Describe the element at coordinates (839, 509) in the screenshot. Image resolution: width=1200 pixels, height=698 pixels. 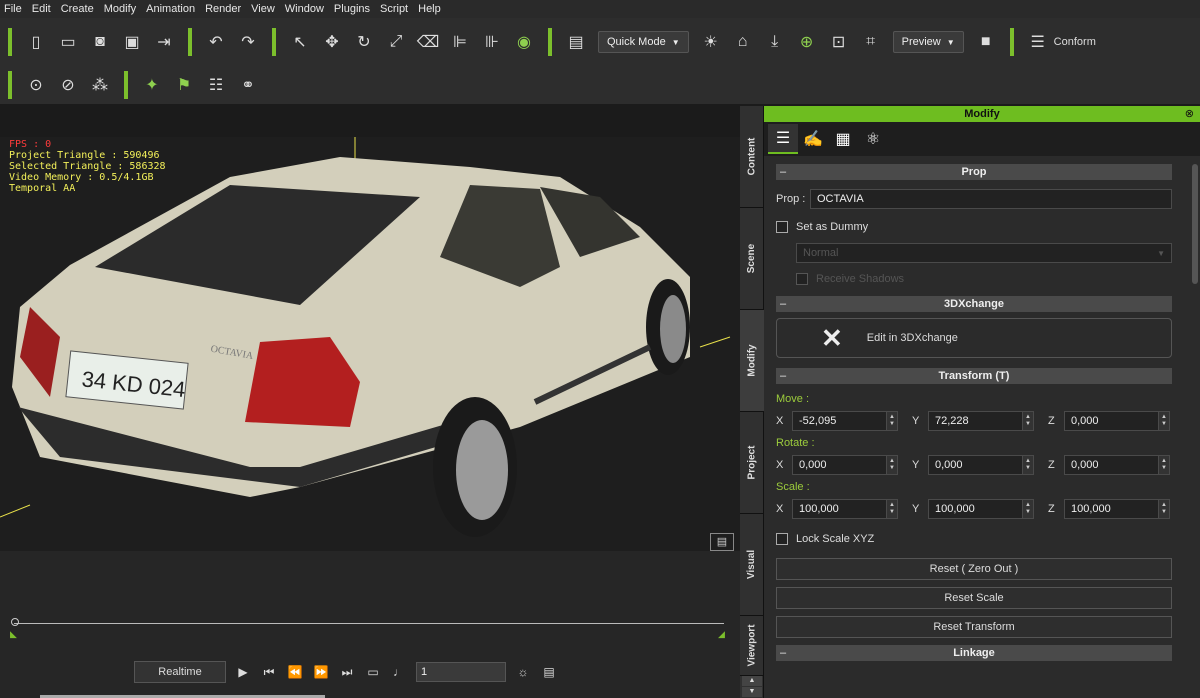
I see `scale-x-input: 100,000` at that location.